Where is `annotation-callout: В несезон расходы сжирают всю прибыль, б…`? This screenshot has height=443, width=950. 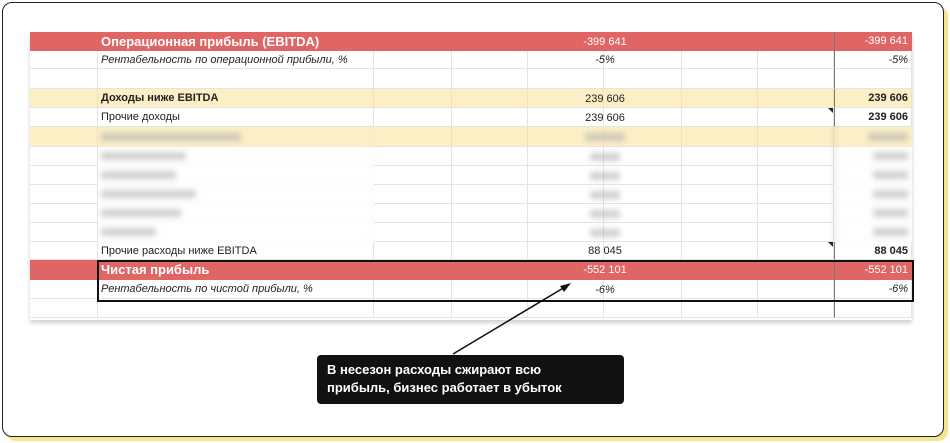
annotation-callout: В несезон расходы сжирают всю прибыль, б… is located at coordinates (470, 379).